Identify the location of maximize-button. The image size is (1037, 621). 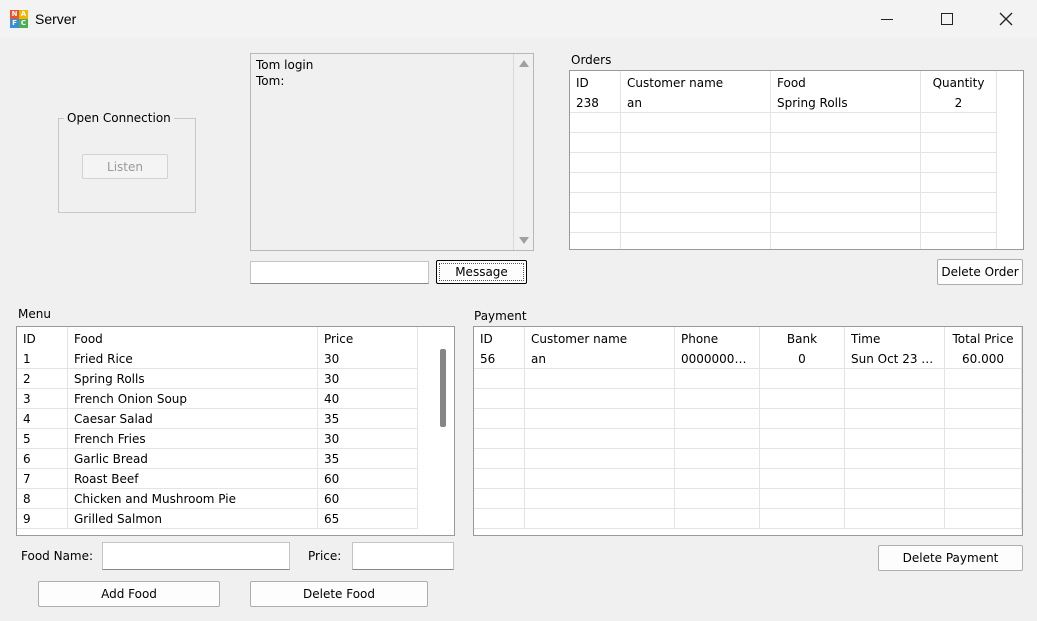
(947, 19).